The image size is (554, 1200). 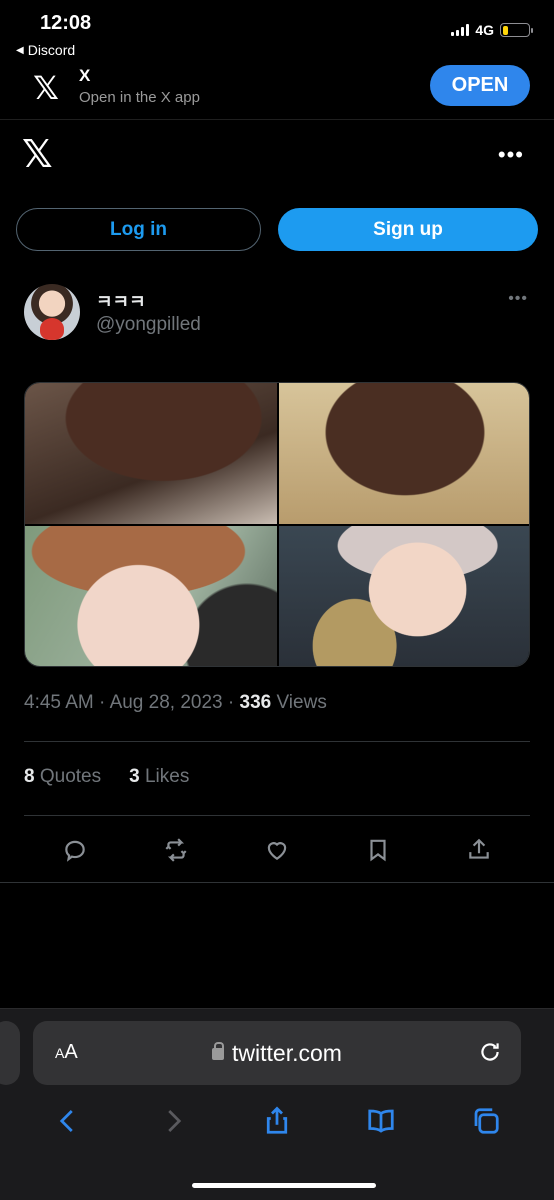 I want to click on likes-label: Likes, so click(x=164, y=776).